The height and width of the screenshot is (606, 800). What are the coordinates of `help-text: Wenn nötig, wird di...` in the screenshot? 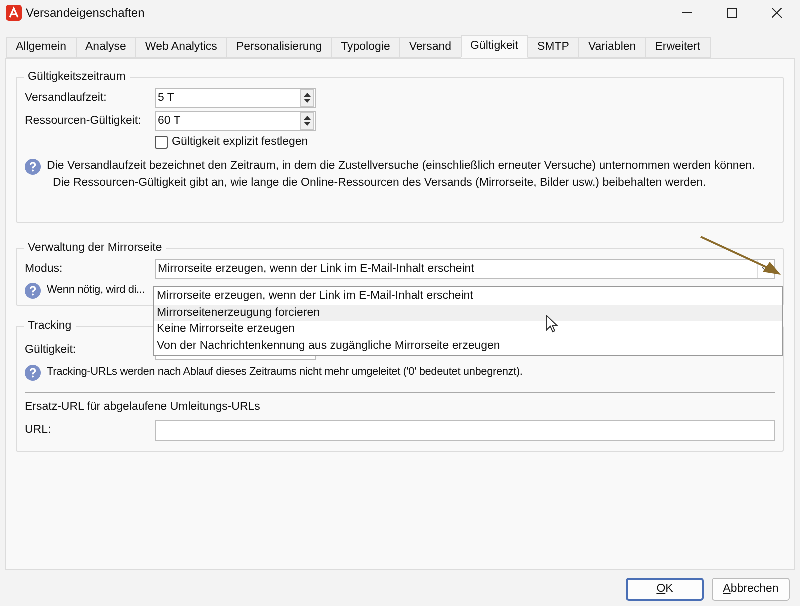 It's located at (96, 290).